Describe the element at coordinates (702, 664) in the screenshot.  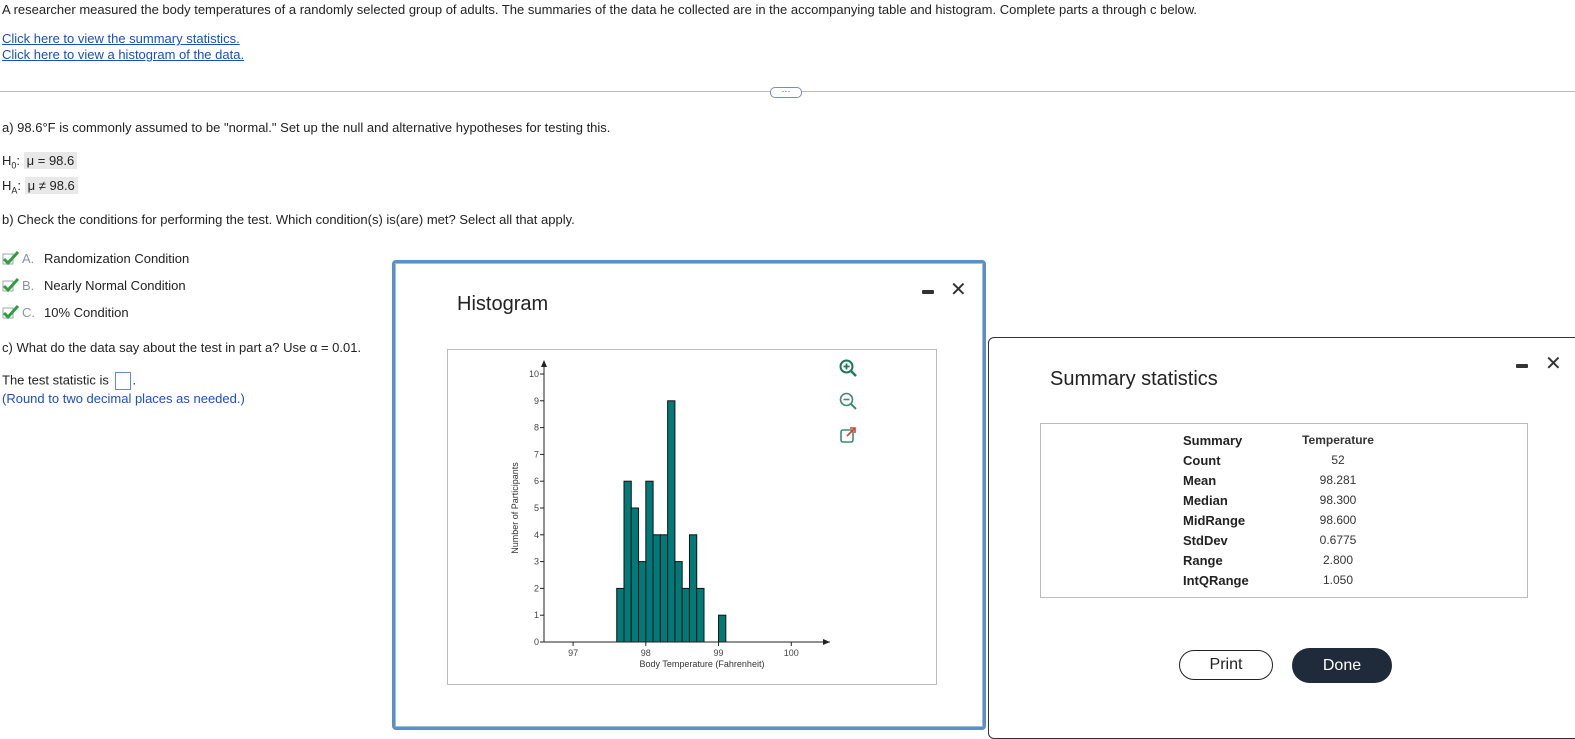
I see `x-axis-label: Body Temperature (Fahrenheit)` at that location.